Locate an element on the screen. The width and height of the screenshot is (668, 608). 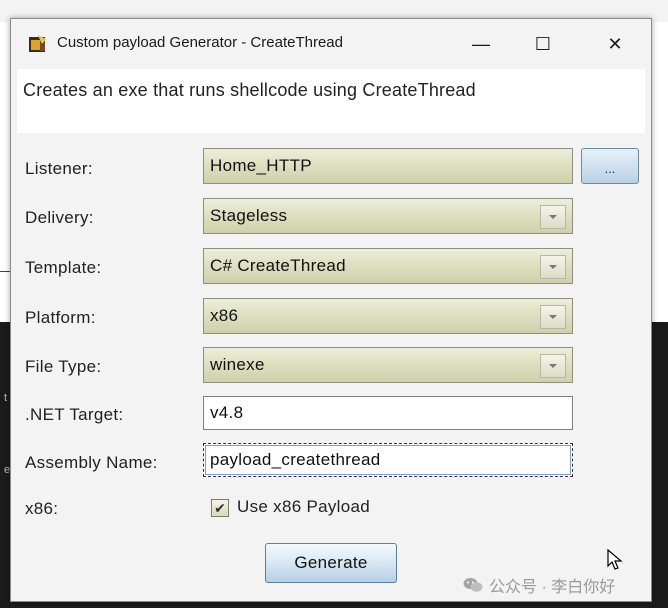
close-button: ✕ is located at coordinates (615, 44).